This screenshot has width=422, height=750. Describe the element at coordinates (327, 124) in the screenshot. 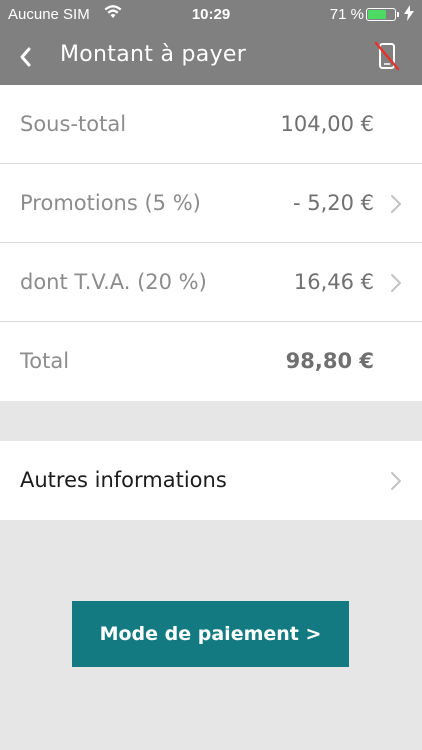

I see `subtotal-value: 104,00 €` at that location.